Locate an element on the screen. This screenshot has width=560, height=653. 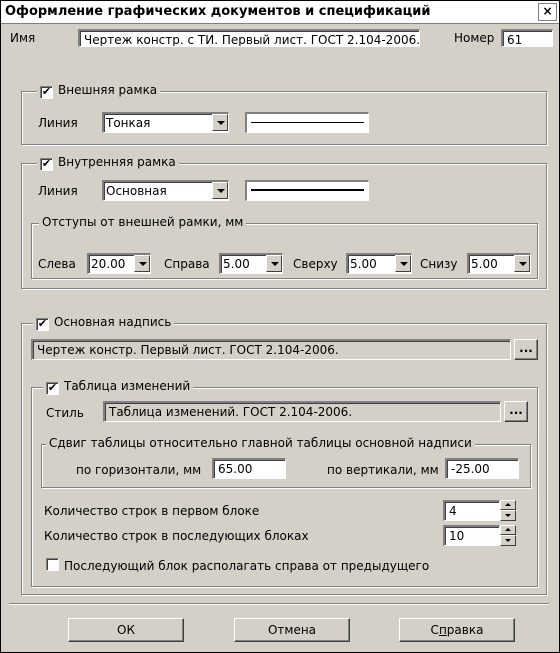
offsets-label: Отступы от внешней рамки, мм is located at coordinates (143, 222).